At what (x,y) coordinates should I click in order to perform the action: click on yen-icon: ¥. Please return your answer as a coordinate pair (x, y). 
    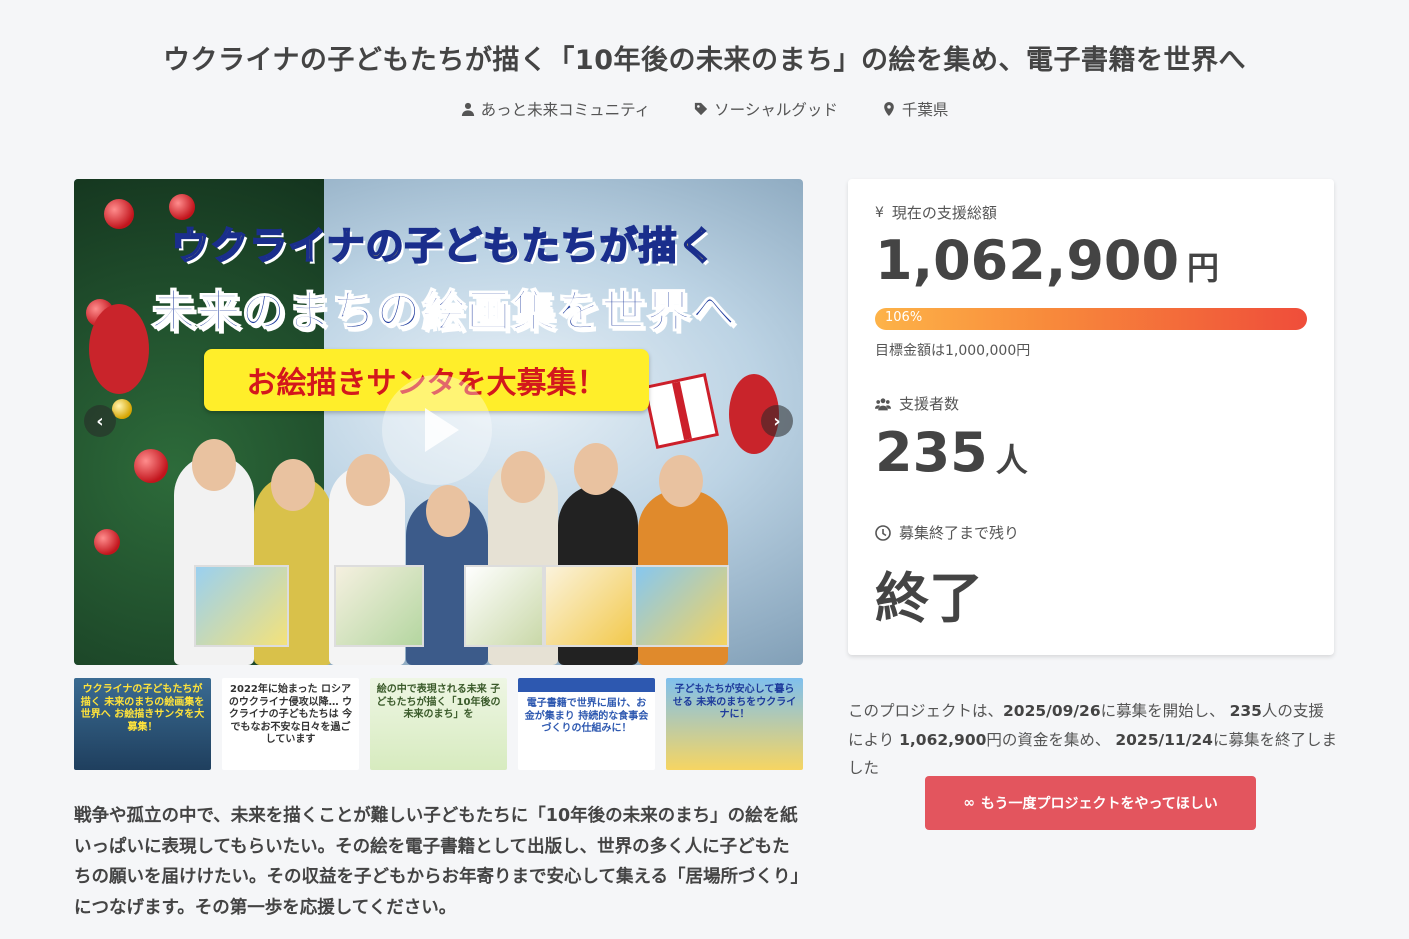
    Looking at the image, I should click on (879, 212).